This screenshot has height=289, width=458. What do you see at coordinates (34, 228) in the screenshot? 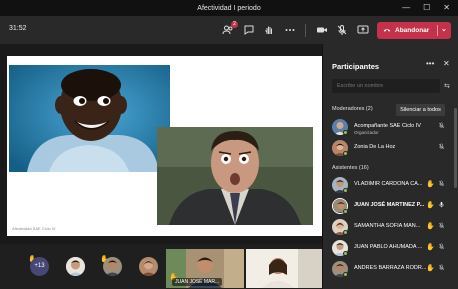
I see `slide-watermark: Afectividad SAE Ciclo IV` at bounding box center [34, 228].